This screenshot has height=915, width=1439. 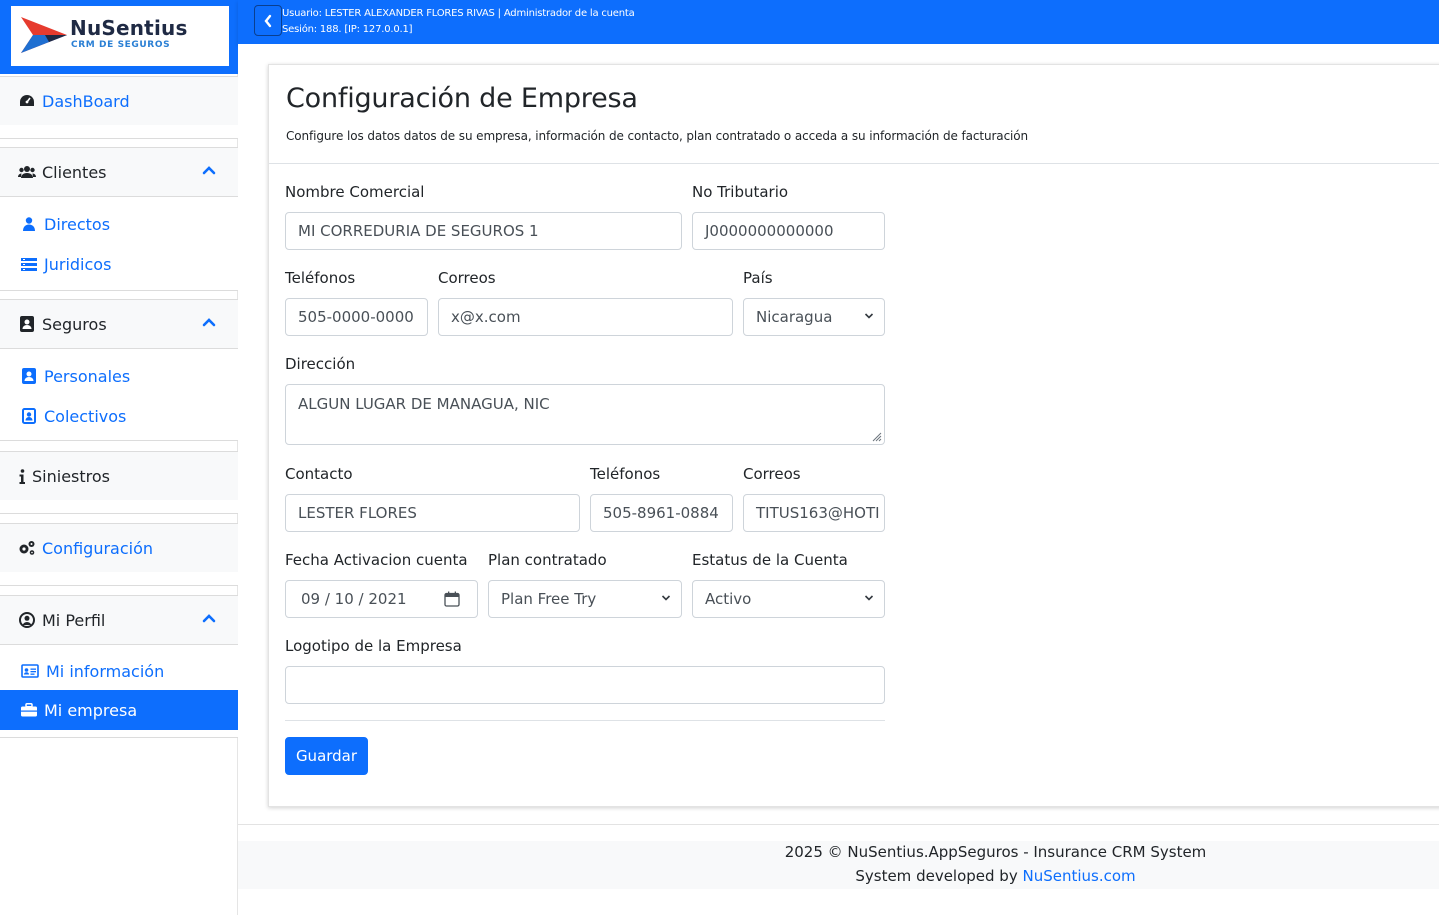 I want to click on sidebar-section-label: Clientes, so click(x=74, y=172).